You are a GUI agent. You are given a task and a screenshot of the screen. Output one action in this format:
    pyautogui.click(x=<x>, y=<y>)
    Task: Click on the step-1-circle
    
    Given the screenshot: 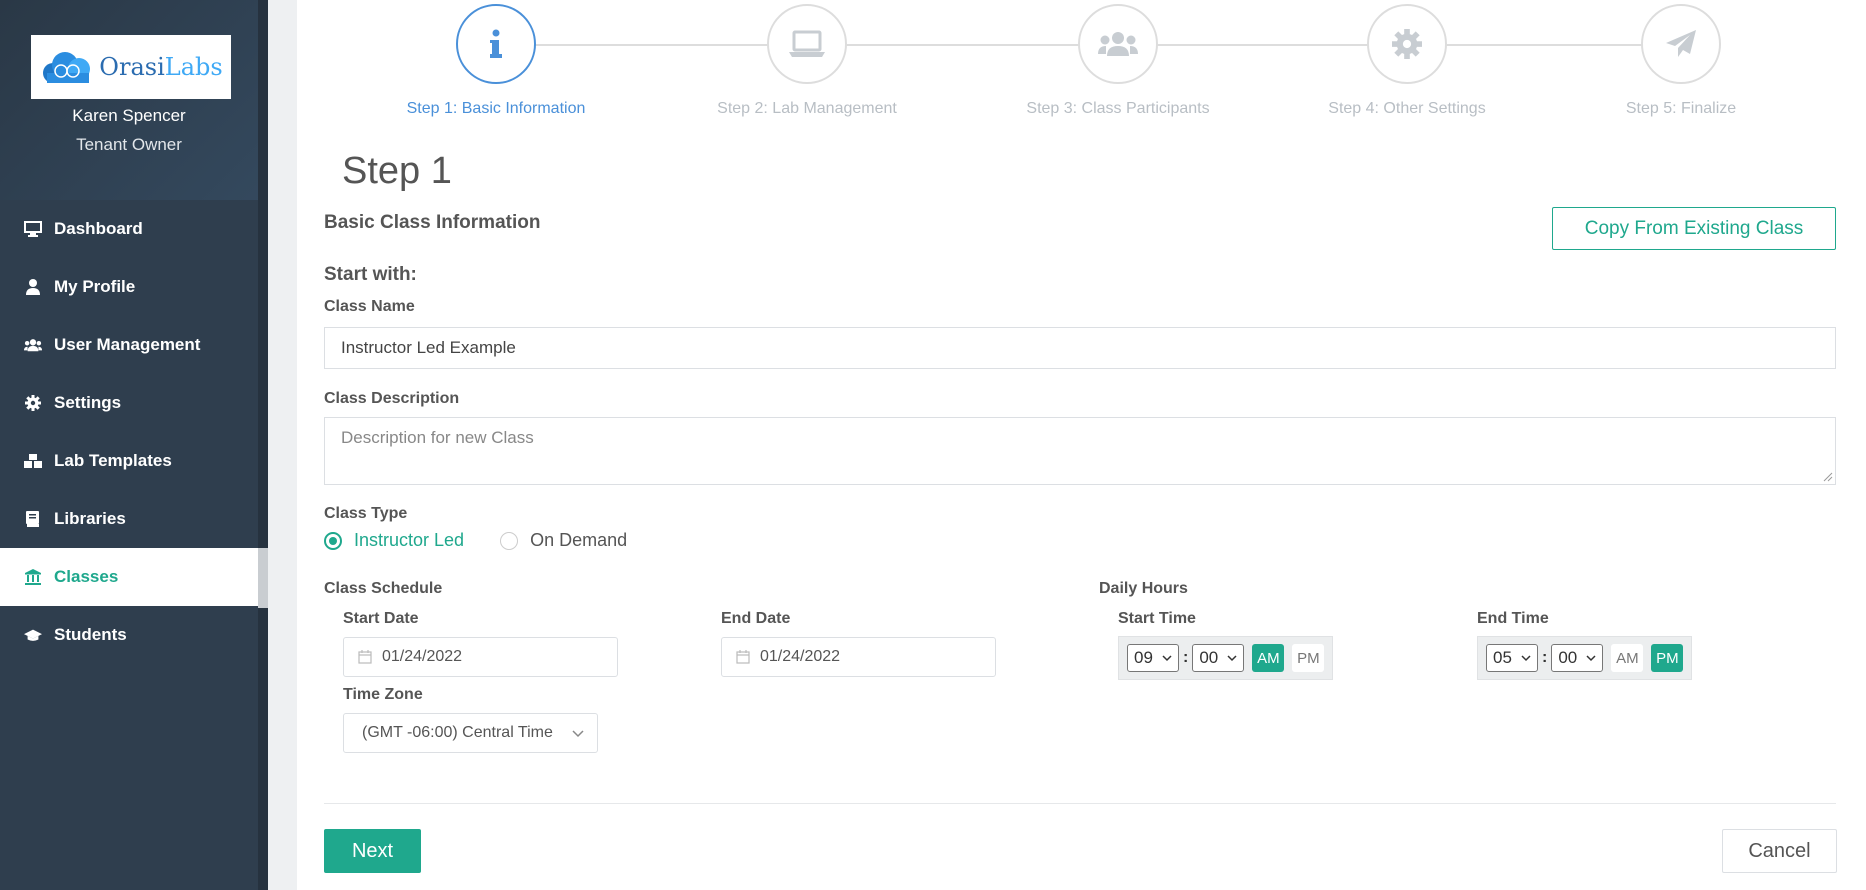 What is the action you would take?
    pyautogui.click(x=496, y=44)
    